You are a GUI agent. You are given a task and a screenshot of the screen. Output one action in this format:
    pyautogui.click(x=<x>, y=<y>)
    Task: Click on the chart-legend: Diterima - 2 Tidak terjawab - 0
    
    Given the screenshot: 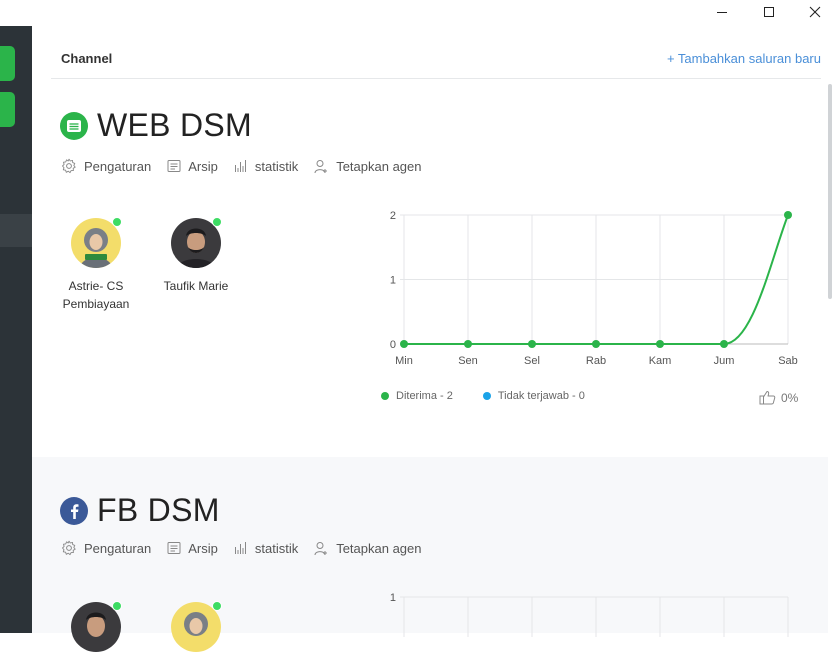 What is the action you would take?
    pyautogui.click(x=483, y=396)
    